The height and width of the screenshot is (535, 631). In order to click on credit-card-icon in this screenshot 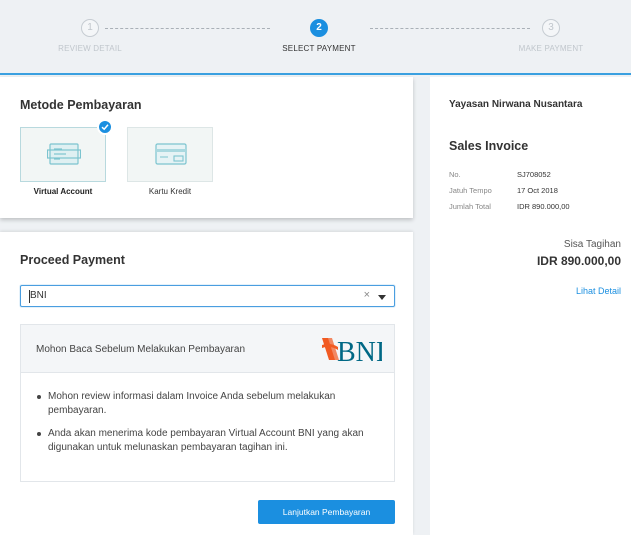, I will do `click(171, 154)`.